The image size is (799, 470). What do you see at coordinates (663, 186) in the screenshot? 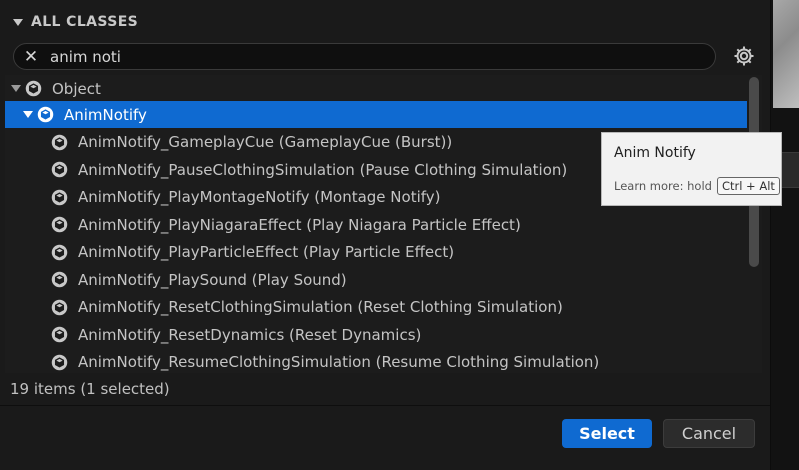
I see `tooltip-hint-text: Learn more: hold` at bounding box center [663, 186].